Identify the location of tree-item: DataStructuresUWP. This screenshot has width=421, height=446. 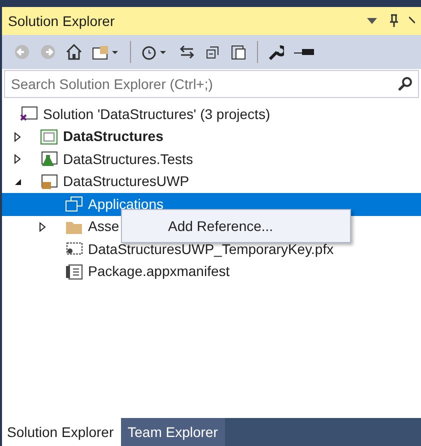
(211, 181).